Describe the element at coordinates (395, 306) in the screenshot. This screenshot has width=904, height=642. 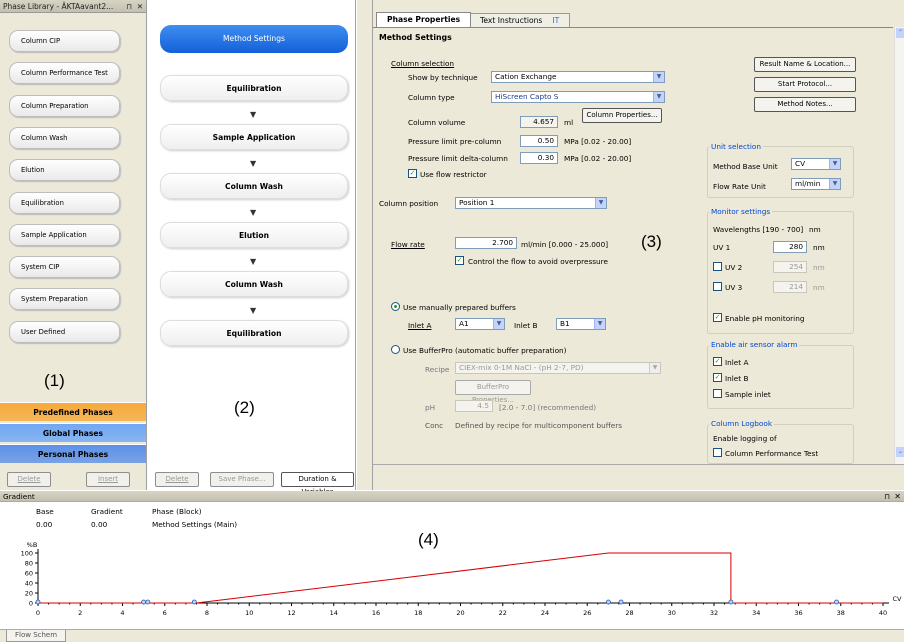
I see `manual-buffers-radio` at that location.